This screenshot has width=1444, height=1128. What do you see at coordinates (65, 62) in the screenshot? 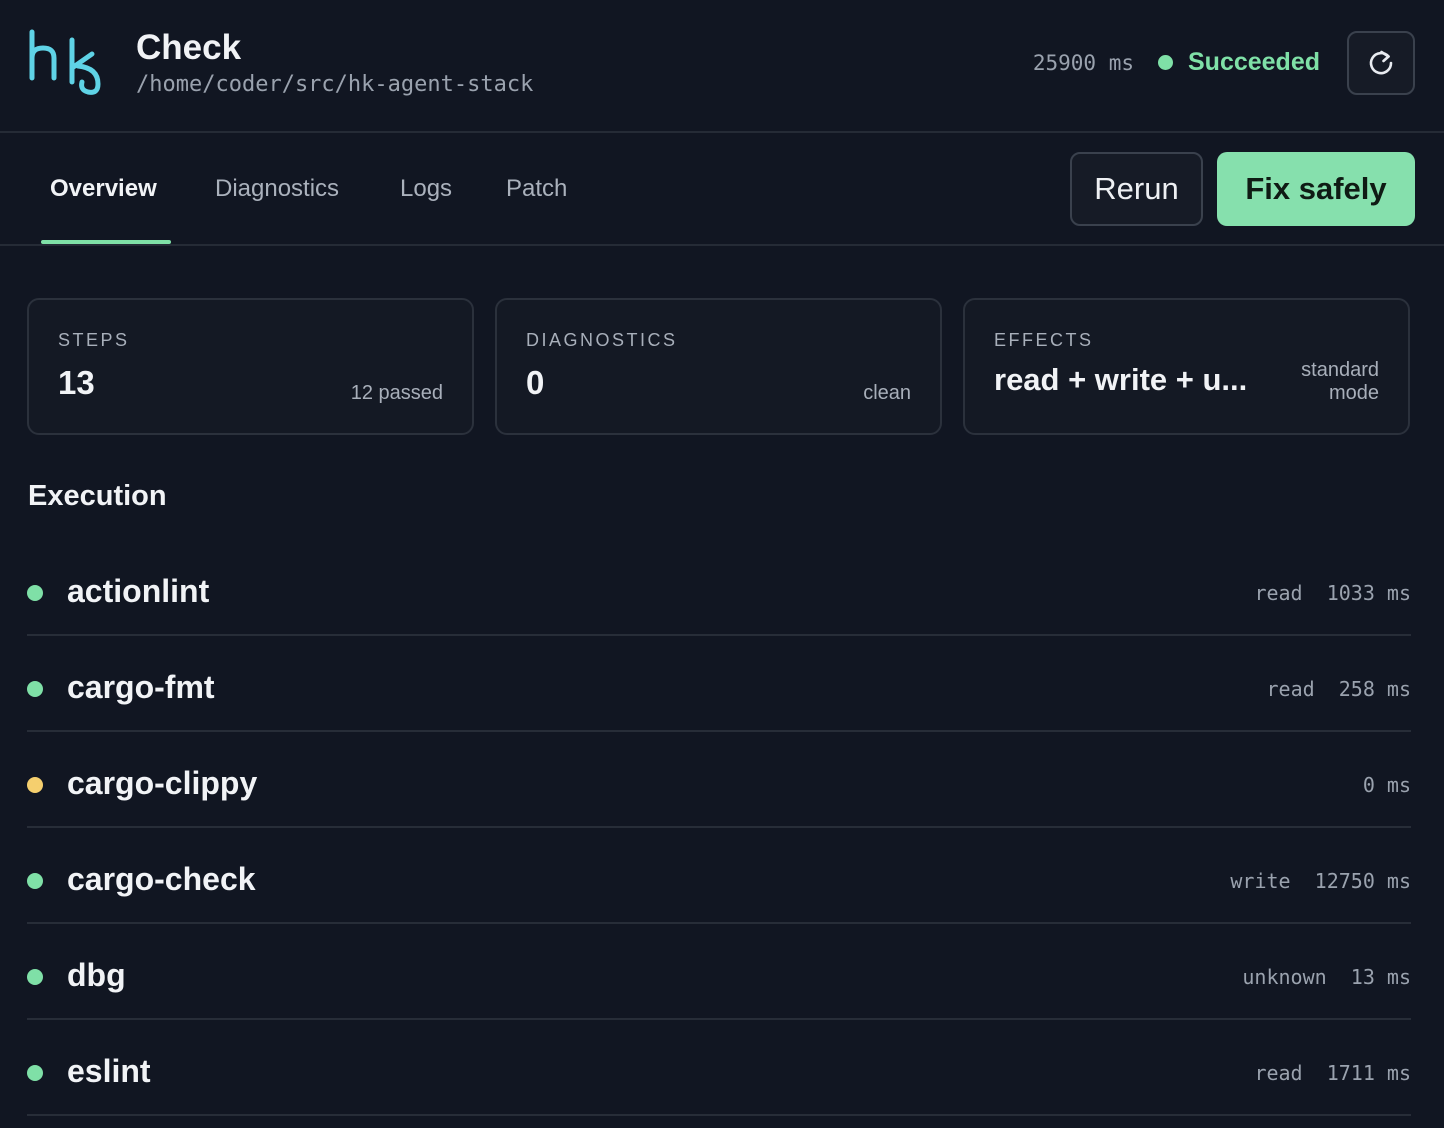
I see `hk-logo` at bounding box center [65, 62].